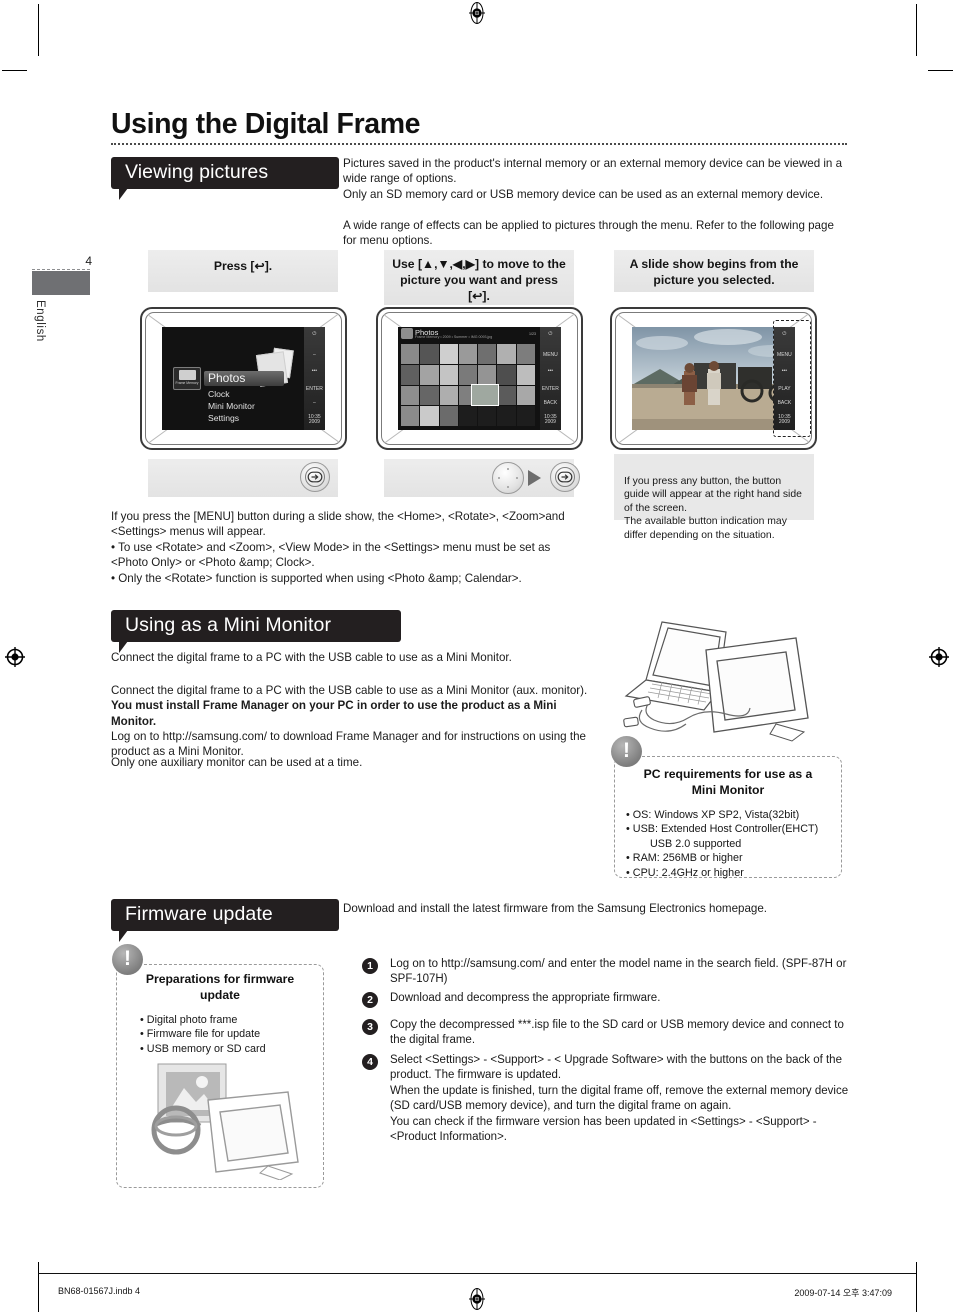 The height and width of the screenshot is (1315, 954). Describe the element at coordinates (485, 395) in the screenshot. I see `thumbnail-selected` at that location.